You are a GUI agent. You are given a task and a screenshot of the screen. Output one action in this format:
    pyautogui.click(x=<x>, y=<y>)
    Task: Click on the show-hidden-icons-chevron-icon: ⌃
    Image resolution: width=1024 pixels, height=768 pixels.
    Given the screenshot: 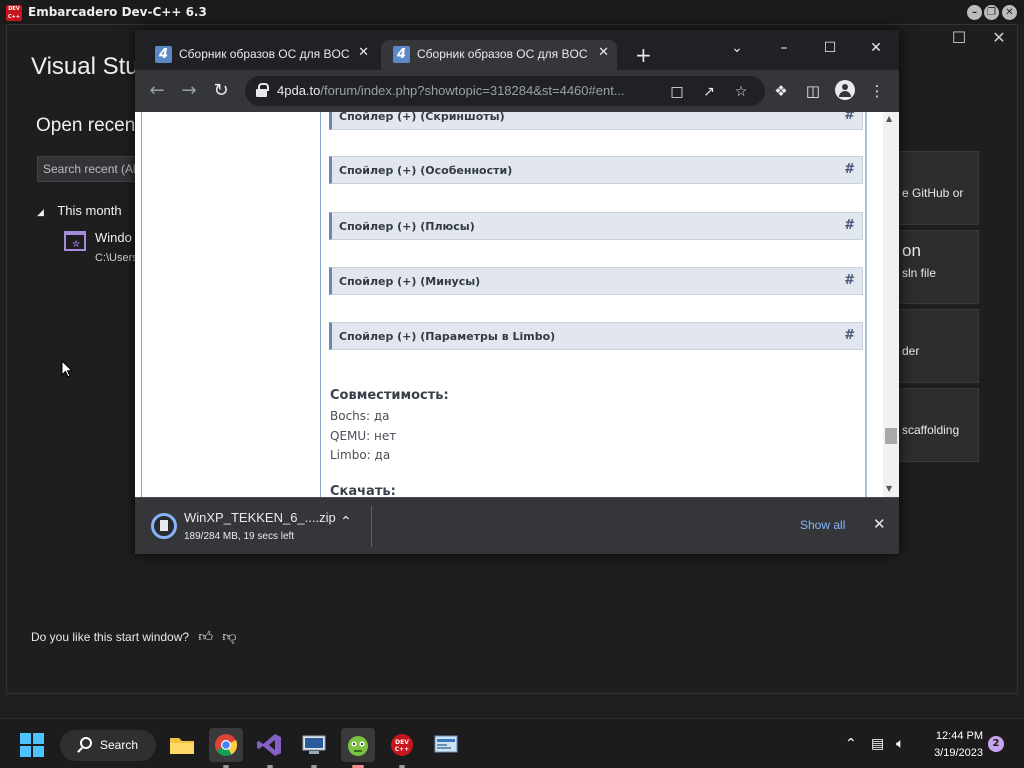 What is the action you would take?
    pyautogui.click(x=851, y=744)
    